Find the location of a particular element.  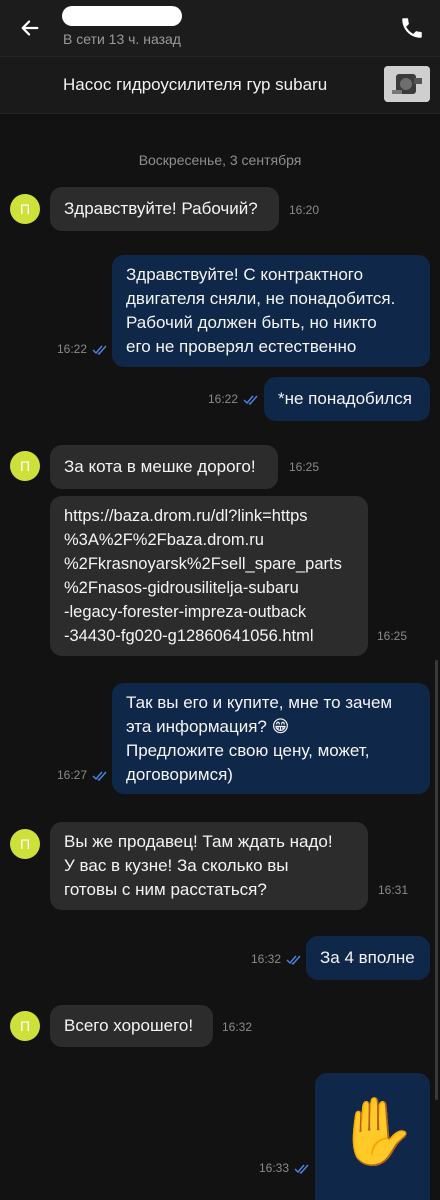

scrollbar is located at coordinates (436, 880).